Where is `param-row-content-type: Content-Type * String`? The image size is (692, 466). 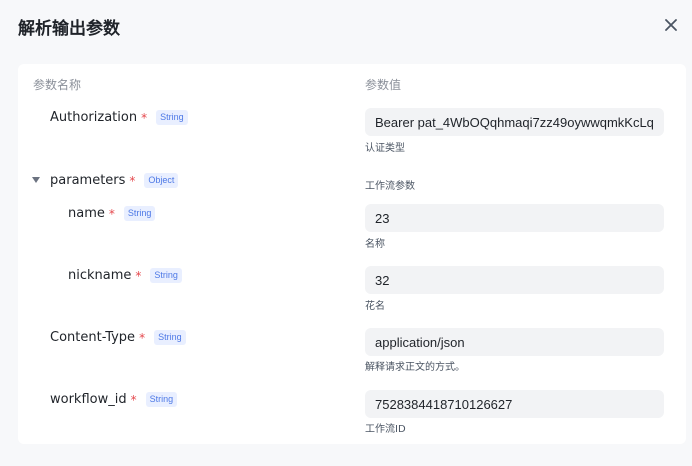 param-row-content-type: Content-Type * String is located at coordinates (118, 337).